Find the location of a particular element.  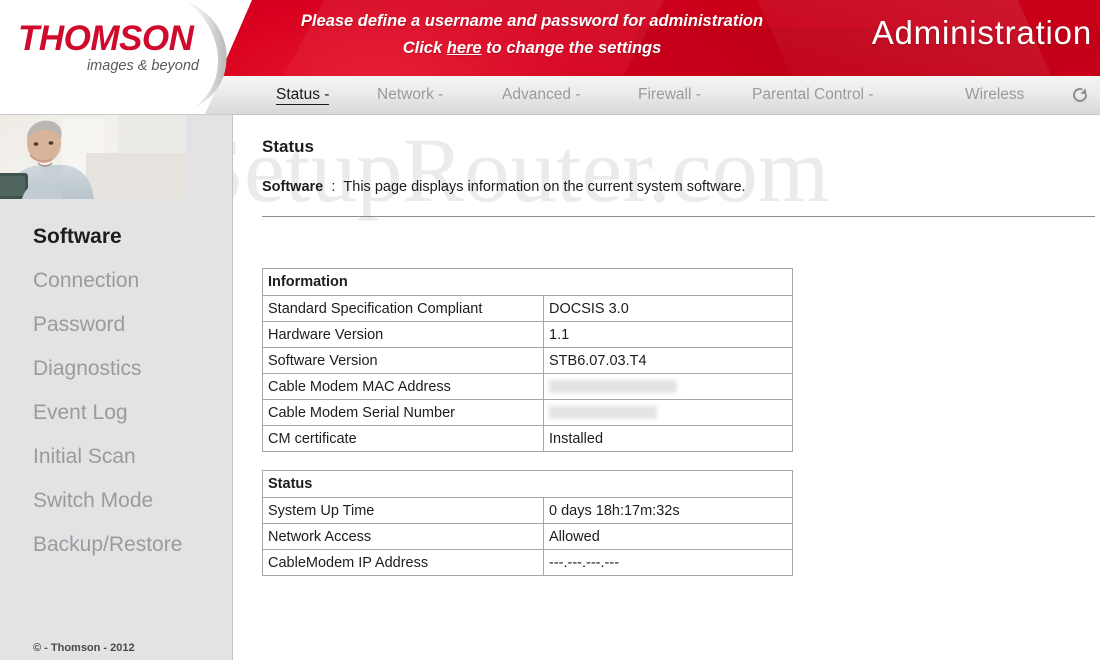

row-value: DOCSIS 3.0 is located at coordinates (668, 308).